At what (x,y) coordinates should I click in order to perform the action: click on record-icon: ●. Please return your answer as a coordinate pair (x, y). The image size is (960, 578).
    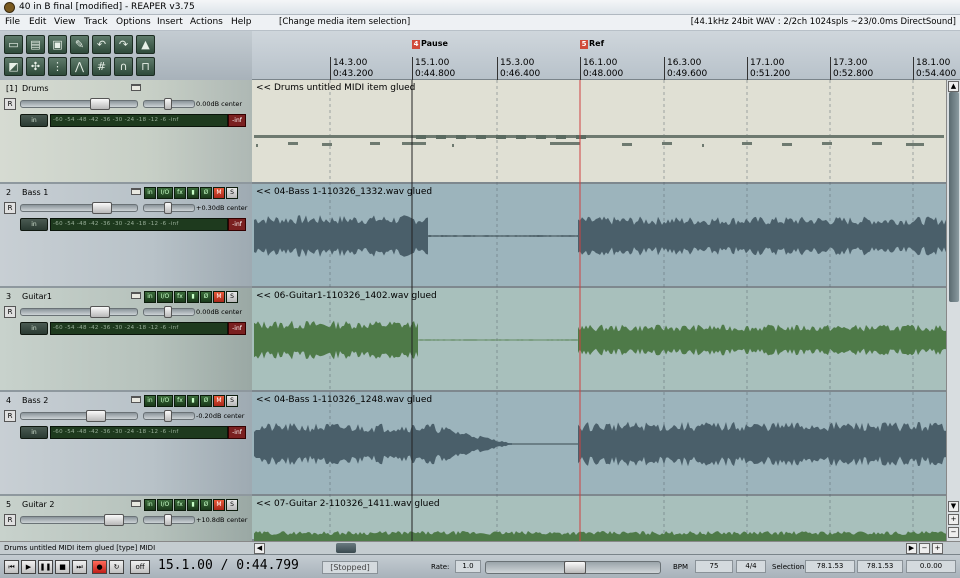
    Looking at the image, I should click on (99, 567).